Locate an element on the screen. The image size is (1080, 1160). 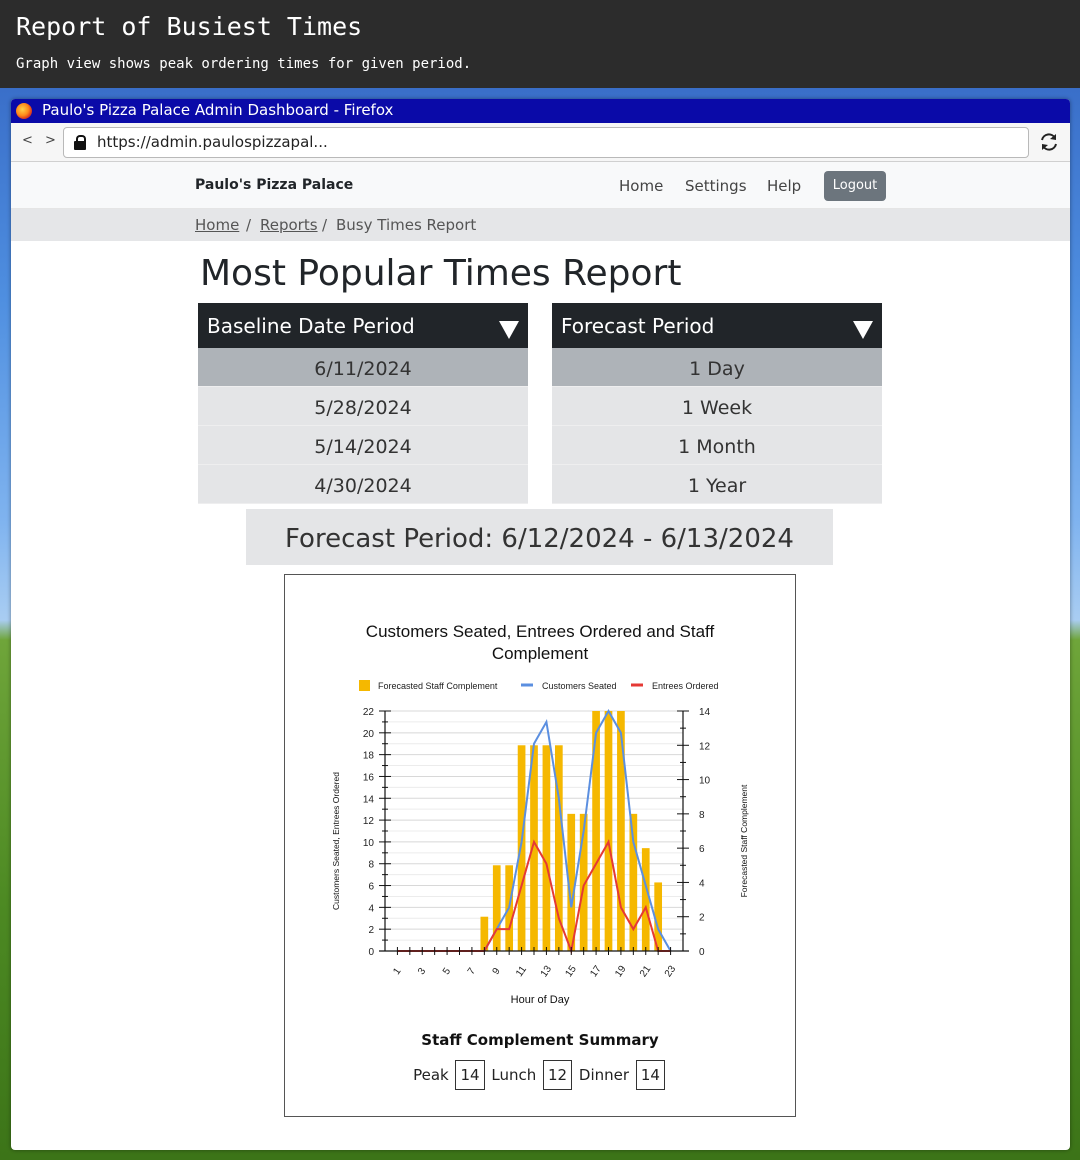
y-tick-label: 2 is located at coordinates (371, 930).